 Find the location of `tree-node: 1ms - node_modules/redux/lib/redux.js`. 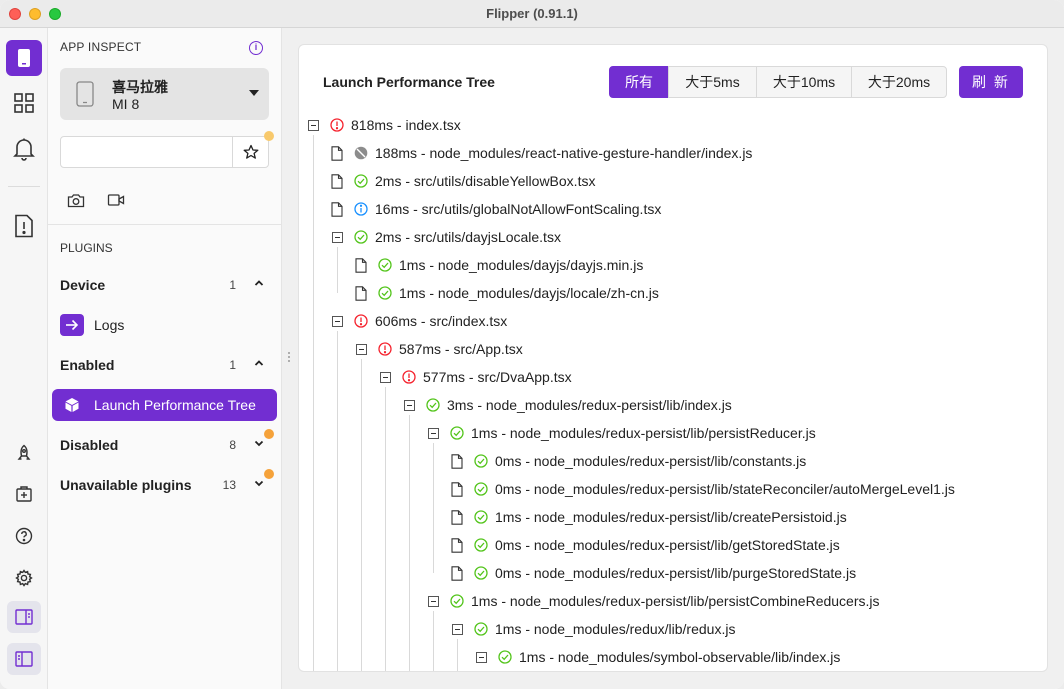

tree-node: 1ms - node_modules/redux/lib/redux.js is located at coordinates (591, 629).